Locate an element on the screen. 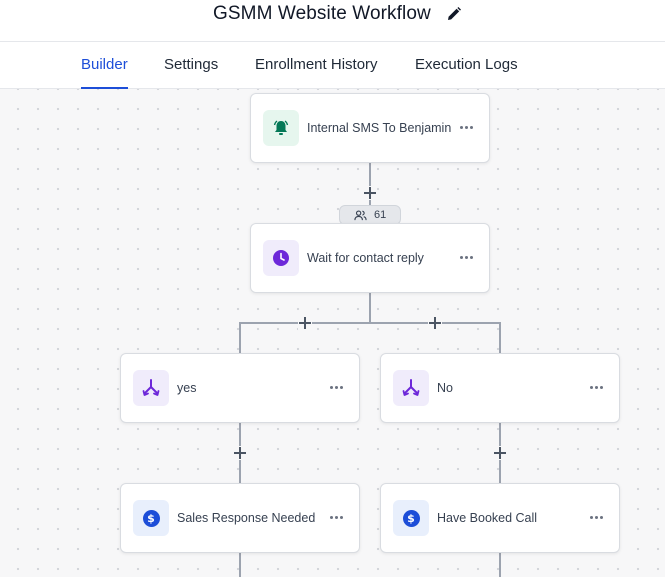 Image resolution: width=665 pixels, height=577 pixels. workflow-node-booked-call: $ Have Booked Call is located at coordinates (500, 518).